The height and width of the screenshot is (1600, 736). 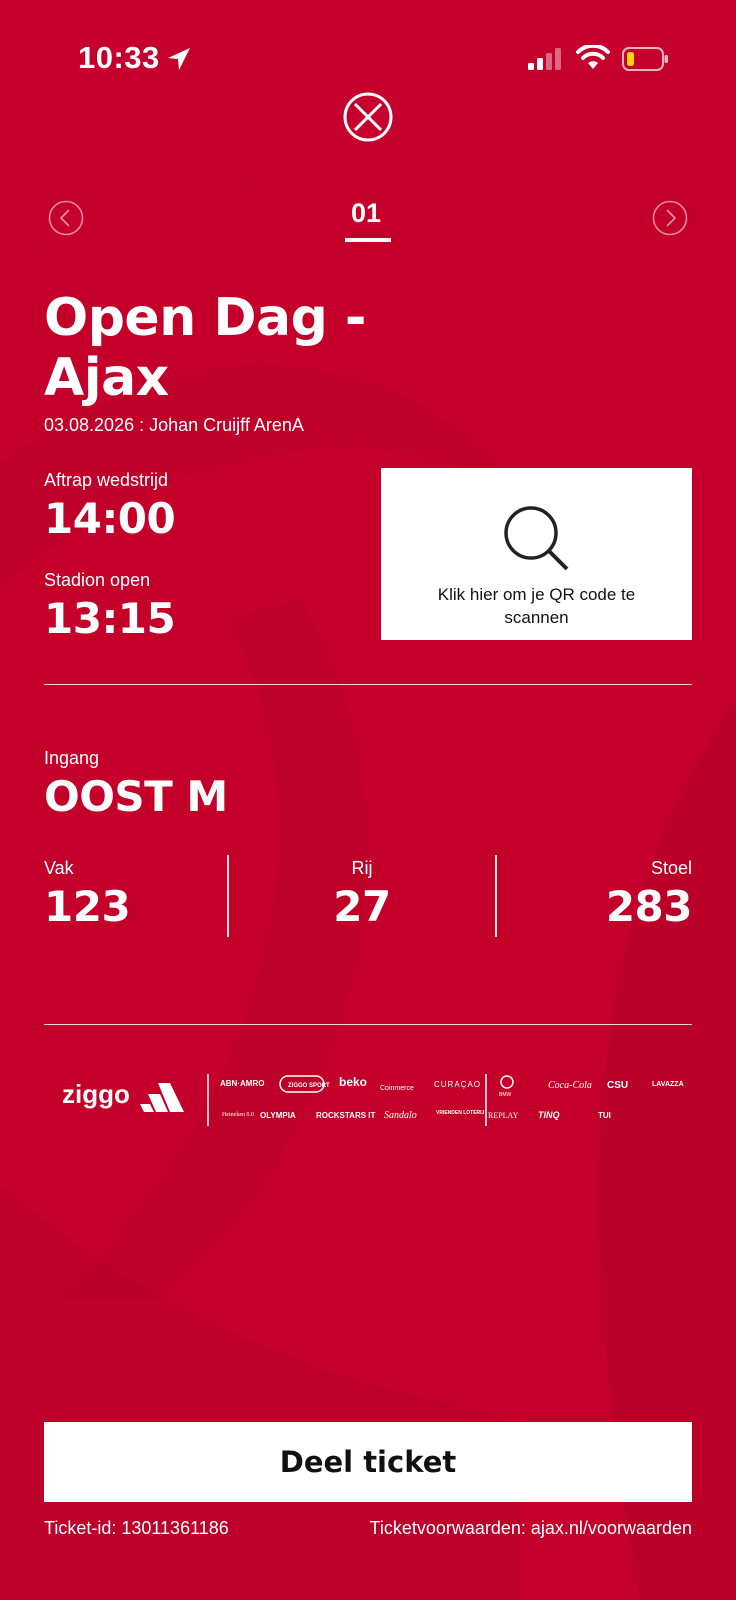 What do you see at coordinates (457, 1084) in the screenshot?
I see `sponsor-curacao: CURAÇAO` at bounding box center [457, 1084].